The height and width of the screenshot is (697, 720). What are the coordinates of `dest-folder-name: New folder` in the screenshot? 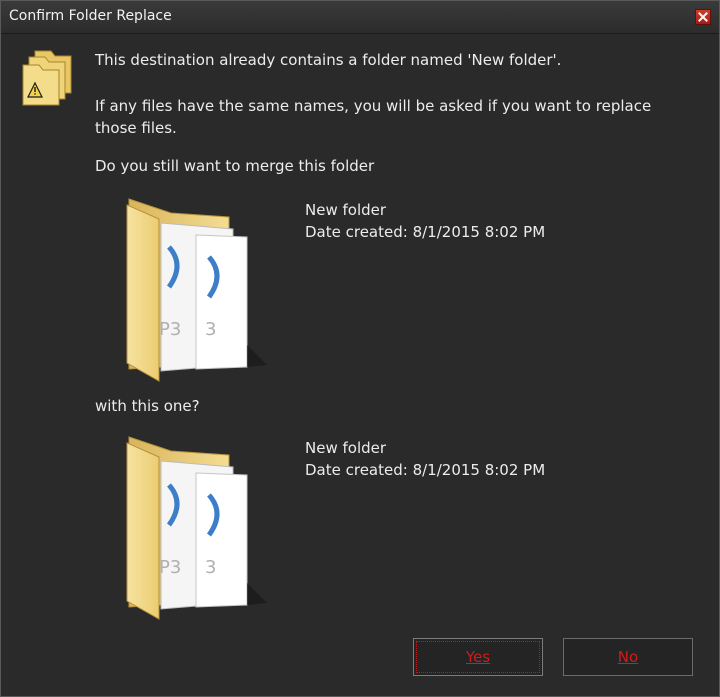 It's located at (346, 448).